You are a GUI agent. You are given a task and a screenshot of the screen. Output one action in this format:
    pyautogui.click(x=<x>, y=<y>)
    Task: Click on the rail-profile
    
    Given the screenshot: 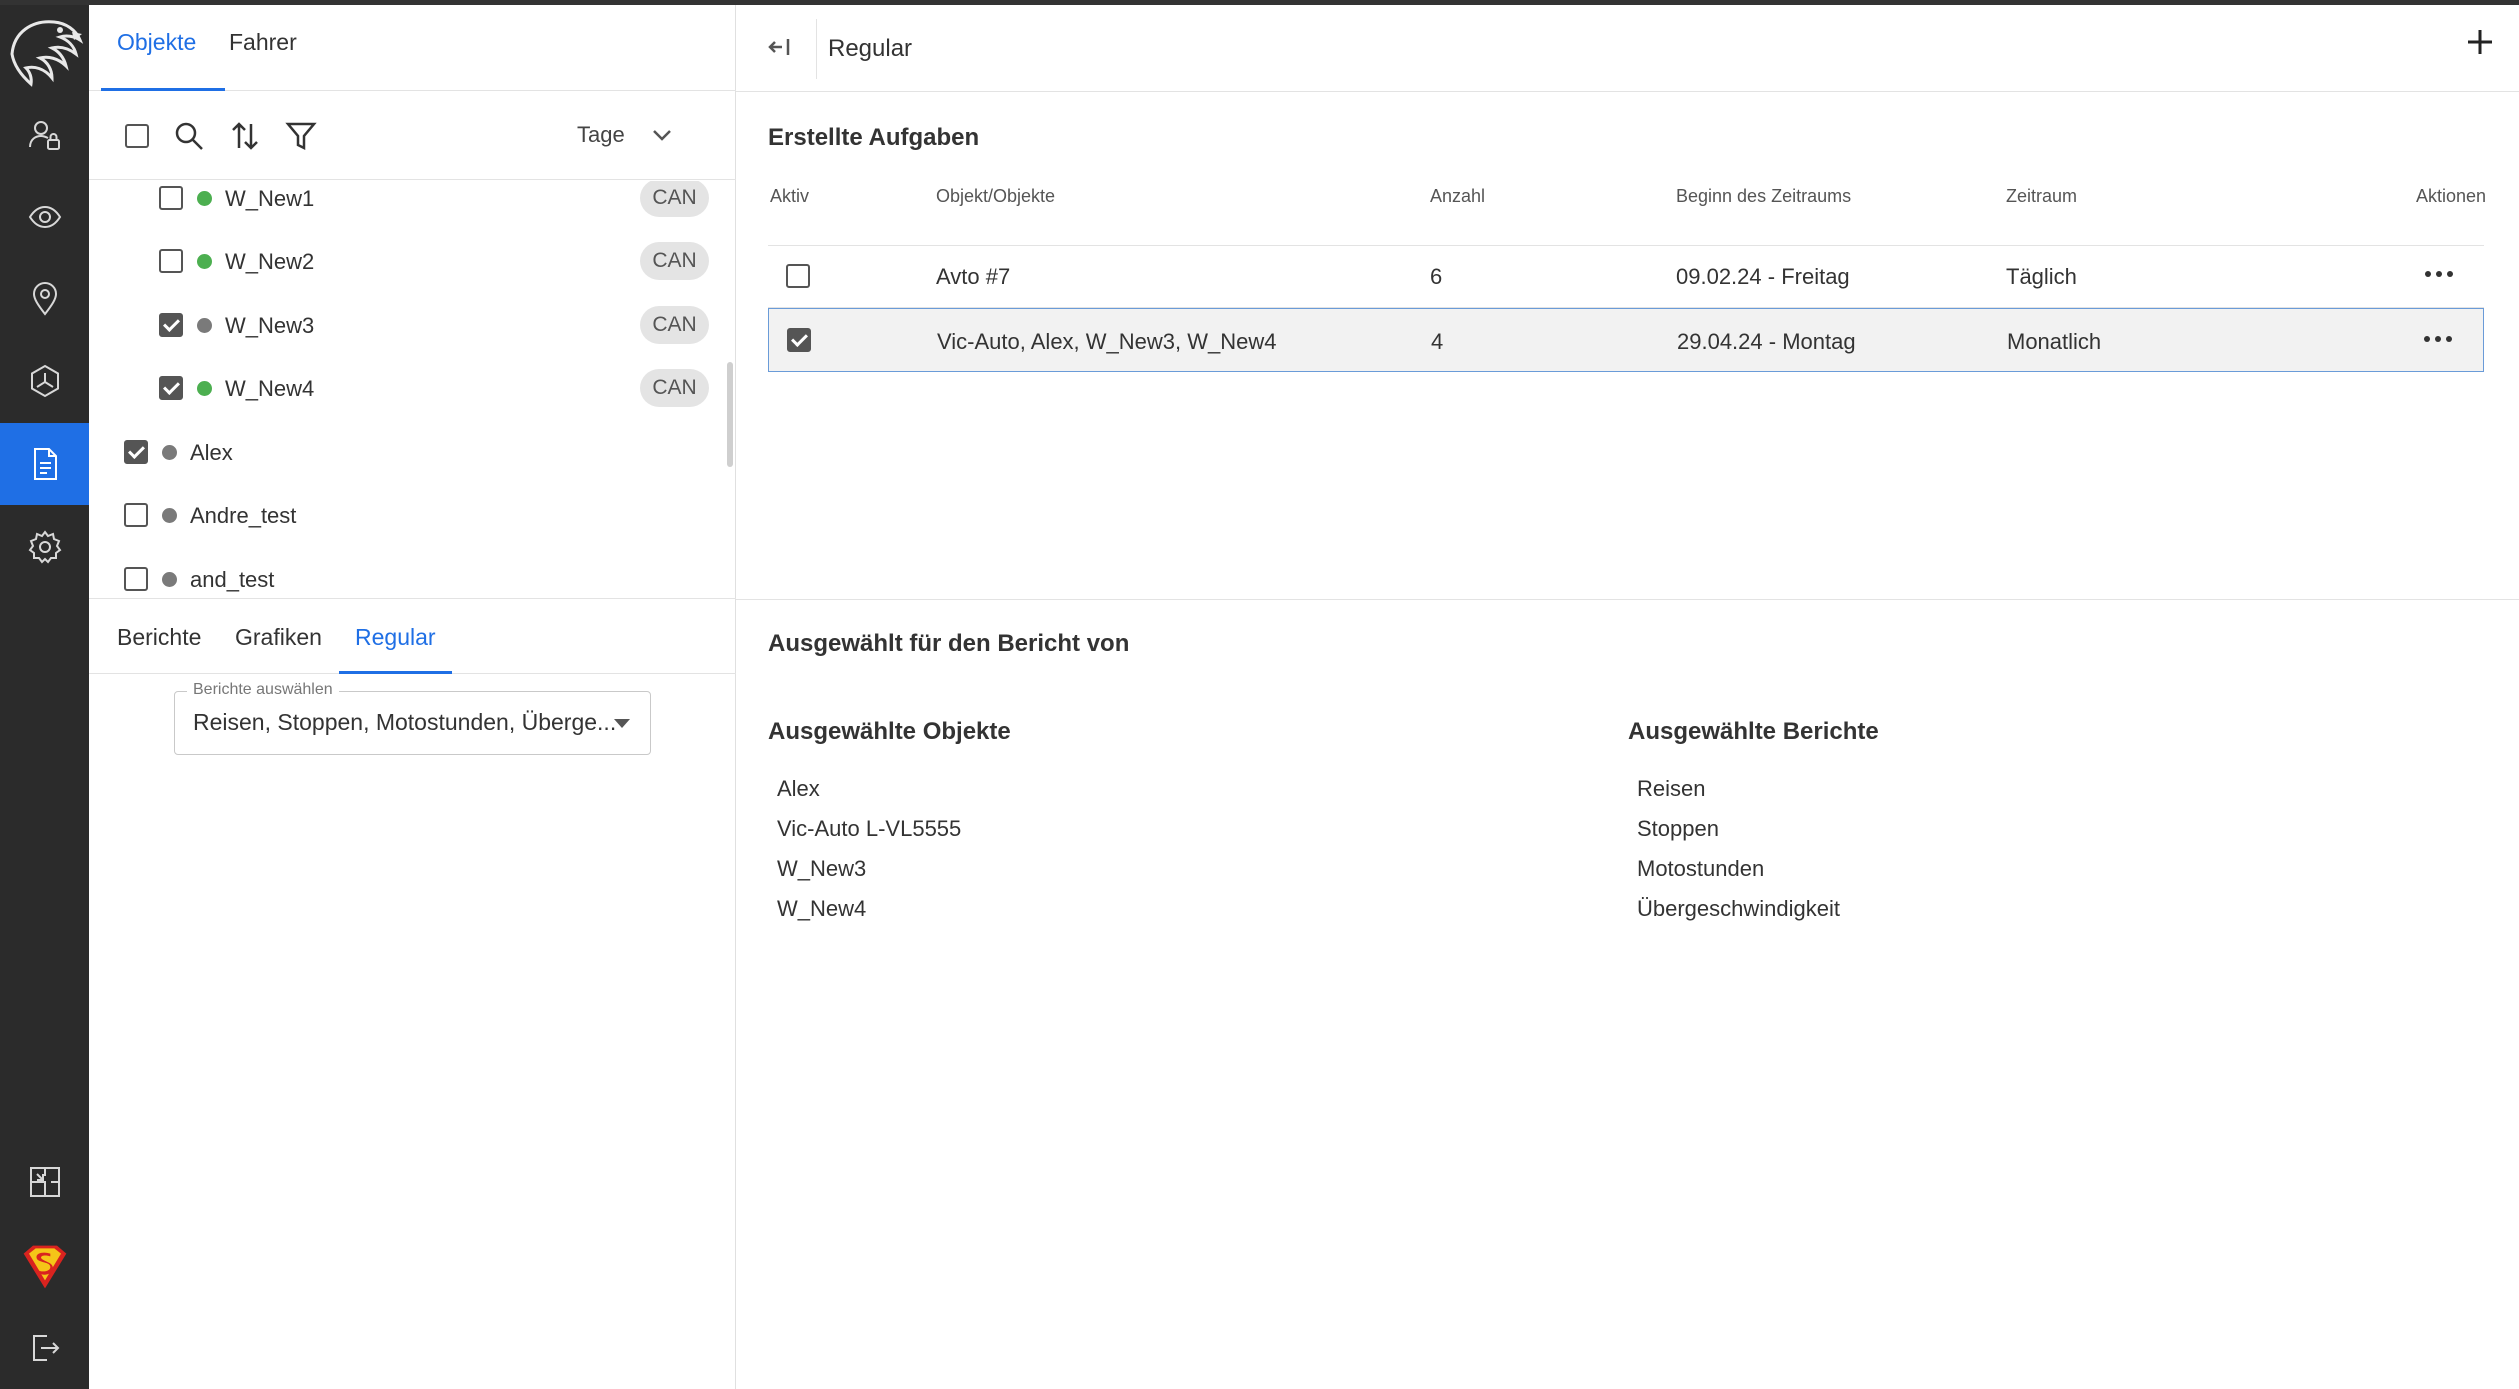 What is the action you would take?
    pyautogui.click(x=44, y=1267)
    